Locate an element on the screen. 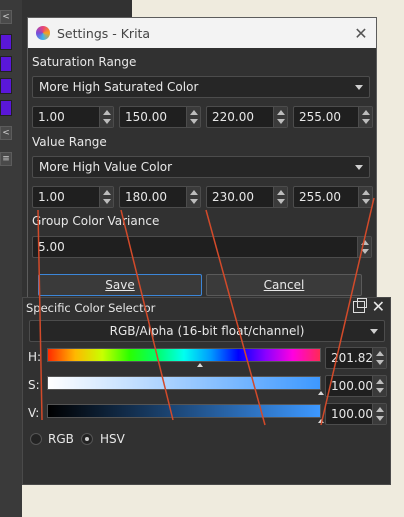 Image resolution: width=404 pixels, height=517 pixels. value-mode-value: More High Value Color is located at coordinates (106, 167).